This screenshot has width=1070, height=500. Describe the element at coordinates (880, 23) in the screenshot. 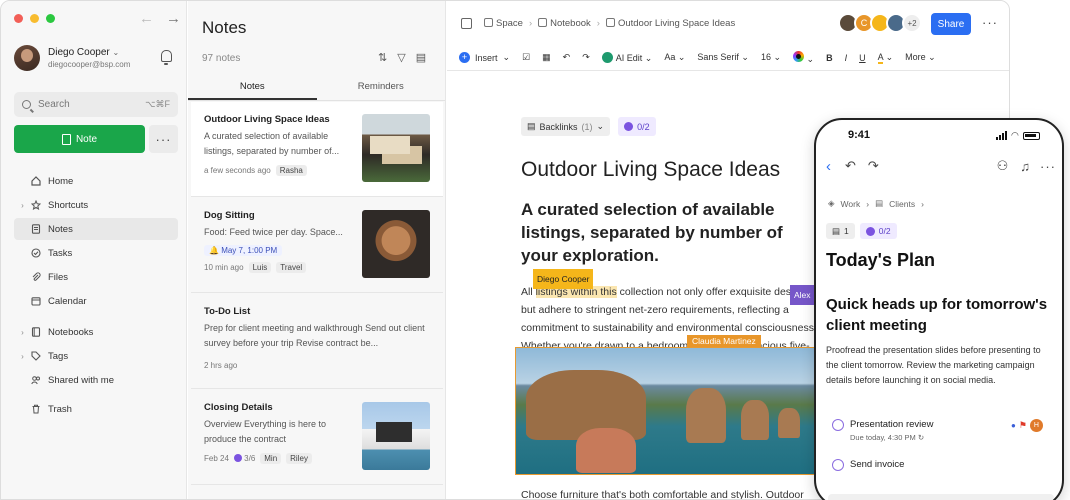

I see `collaborator-avatars: C +2` at that location.